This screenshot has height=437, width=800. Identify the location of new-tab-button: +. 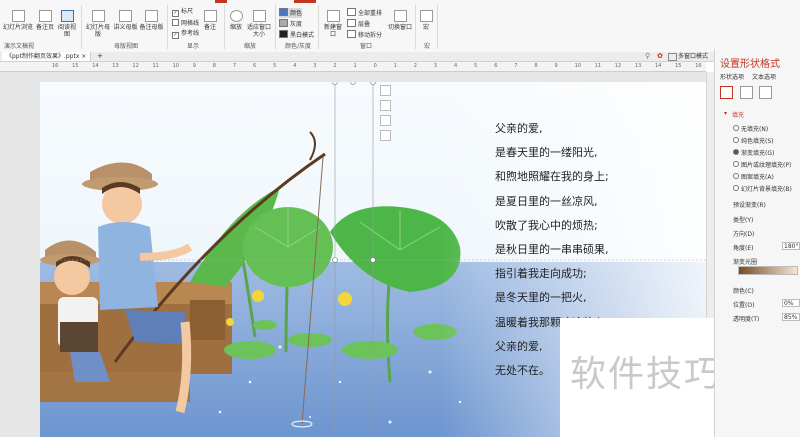
(100, 56).